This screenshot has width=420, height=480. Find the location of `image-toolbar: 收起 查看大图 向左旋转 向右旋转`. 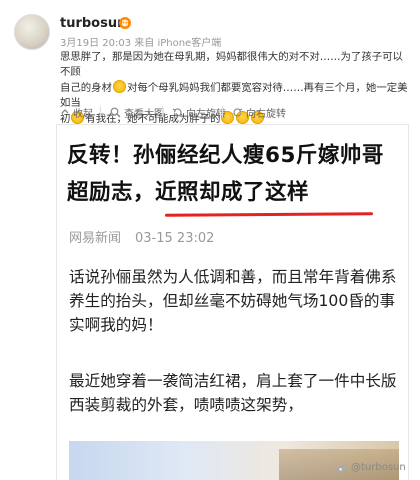

image-toolbar: 收起 查看大图 向左旋转 向右旋转 is located at coordinates (210, 111).